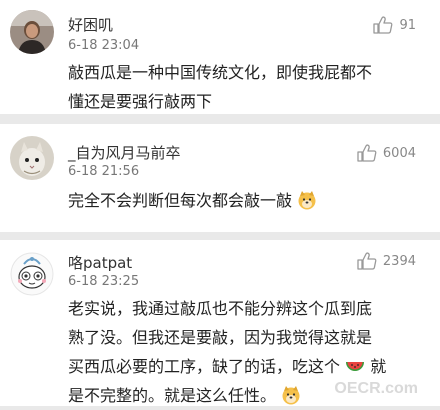  I want to click on comment-line-with-emoji: 完全不会判断但每次都会敲一敲, so click(245, 200).